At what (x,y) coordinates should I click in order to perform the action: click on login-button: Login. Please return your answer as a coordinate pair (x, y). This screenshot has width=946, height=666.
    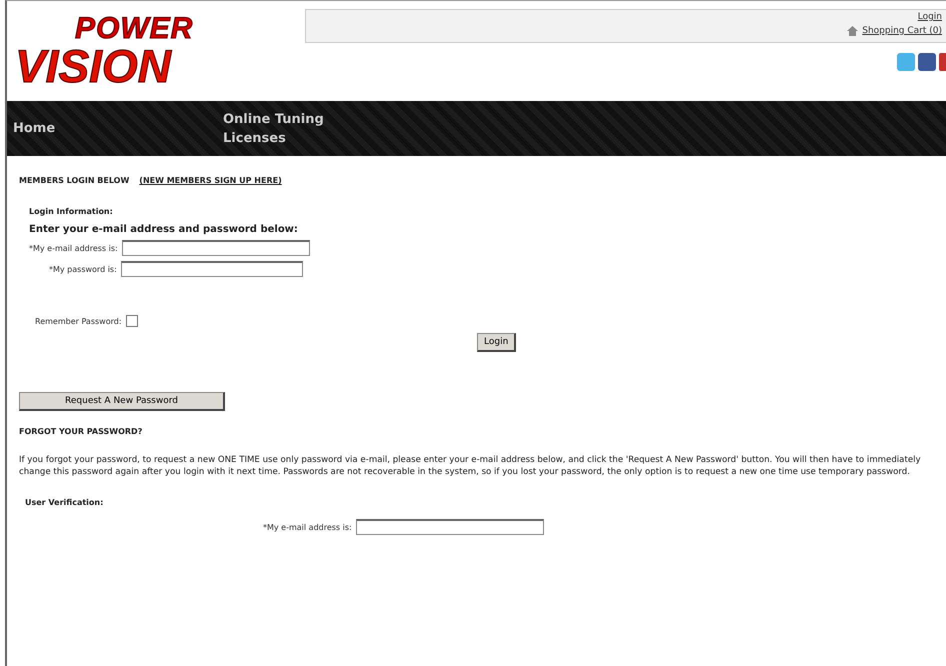
    Looking at the image, I should click on (496, 342).